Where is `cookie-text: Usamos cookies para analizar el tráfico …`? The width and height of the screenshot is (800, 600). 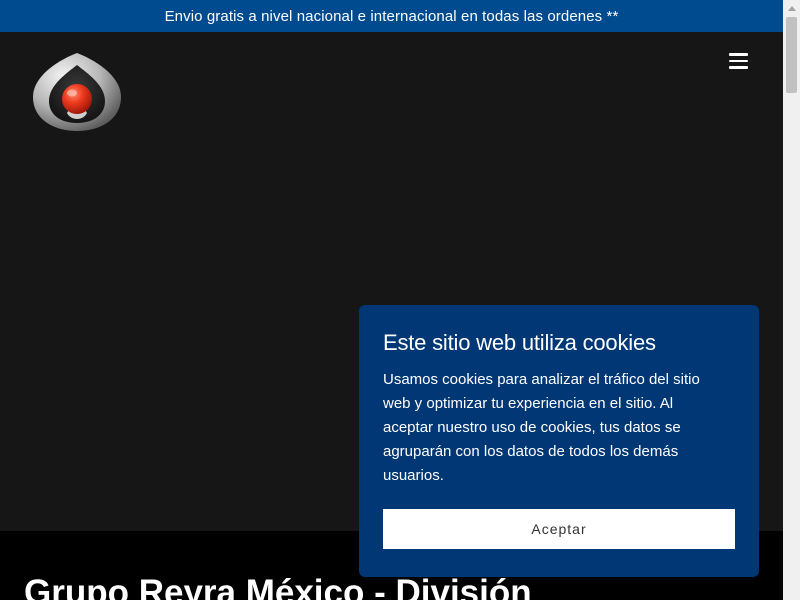
cookie-text: Usamos cookies para analizar el tráfico … is located at coordinates (541, 427).